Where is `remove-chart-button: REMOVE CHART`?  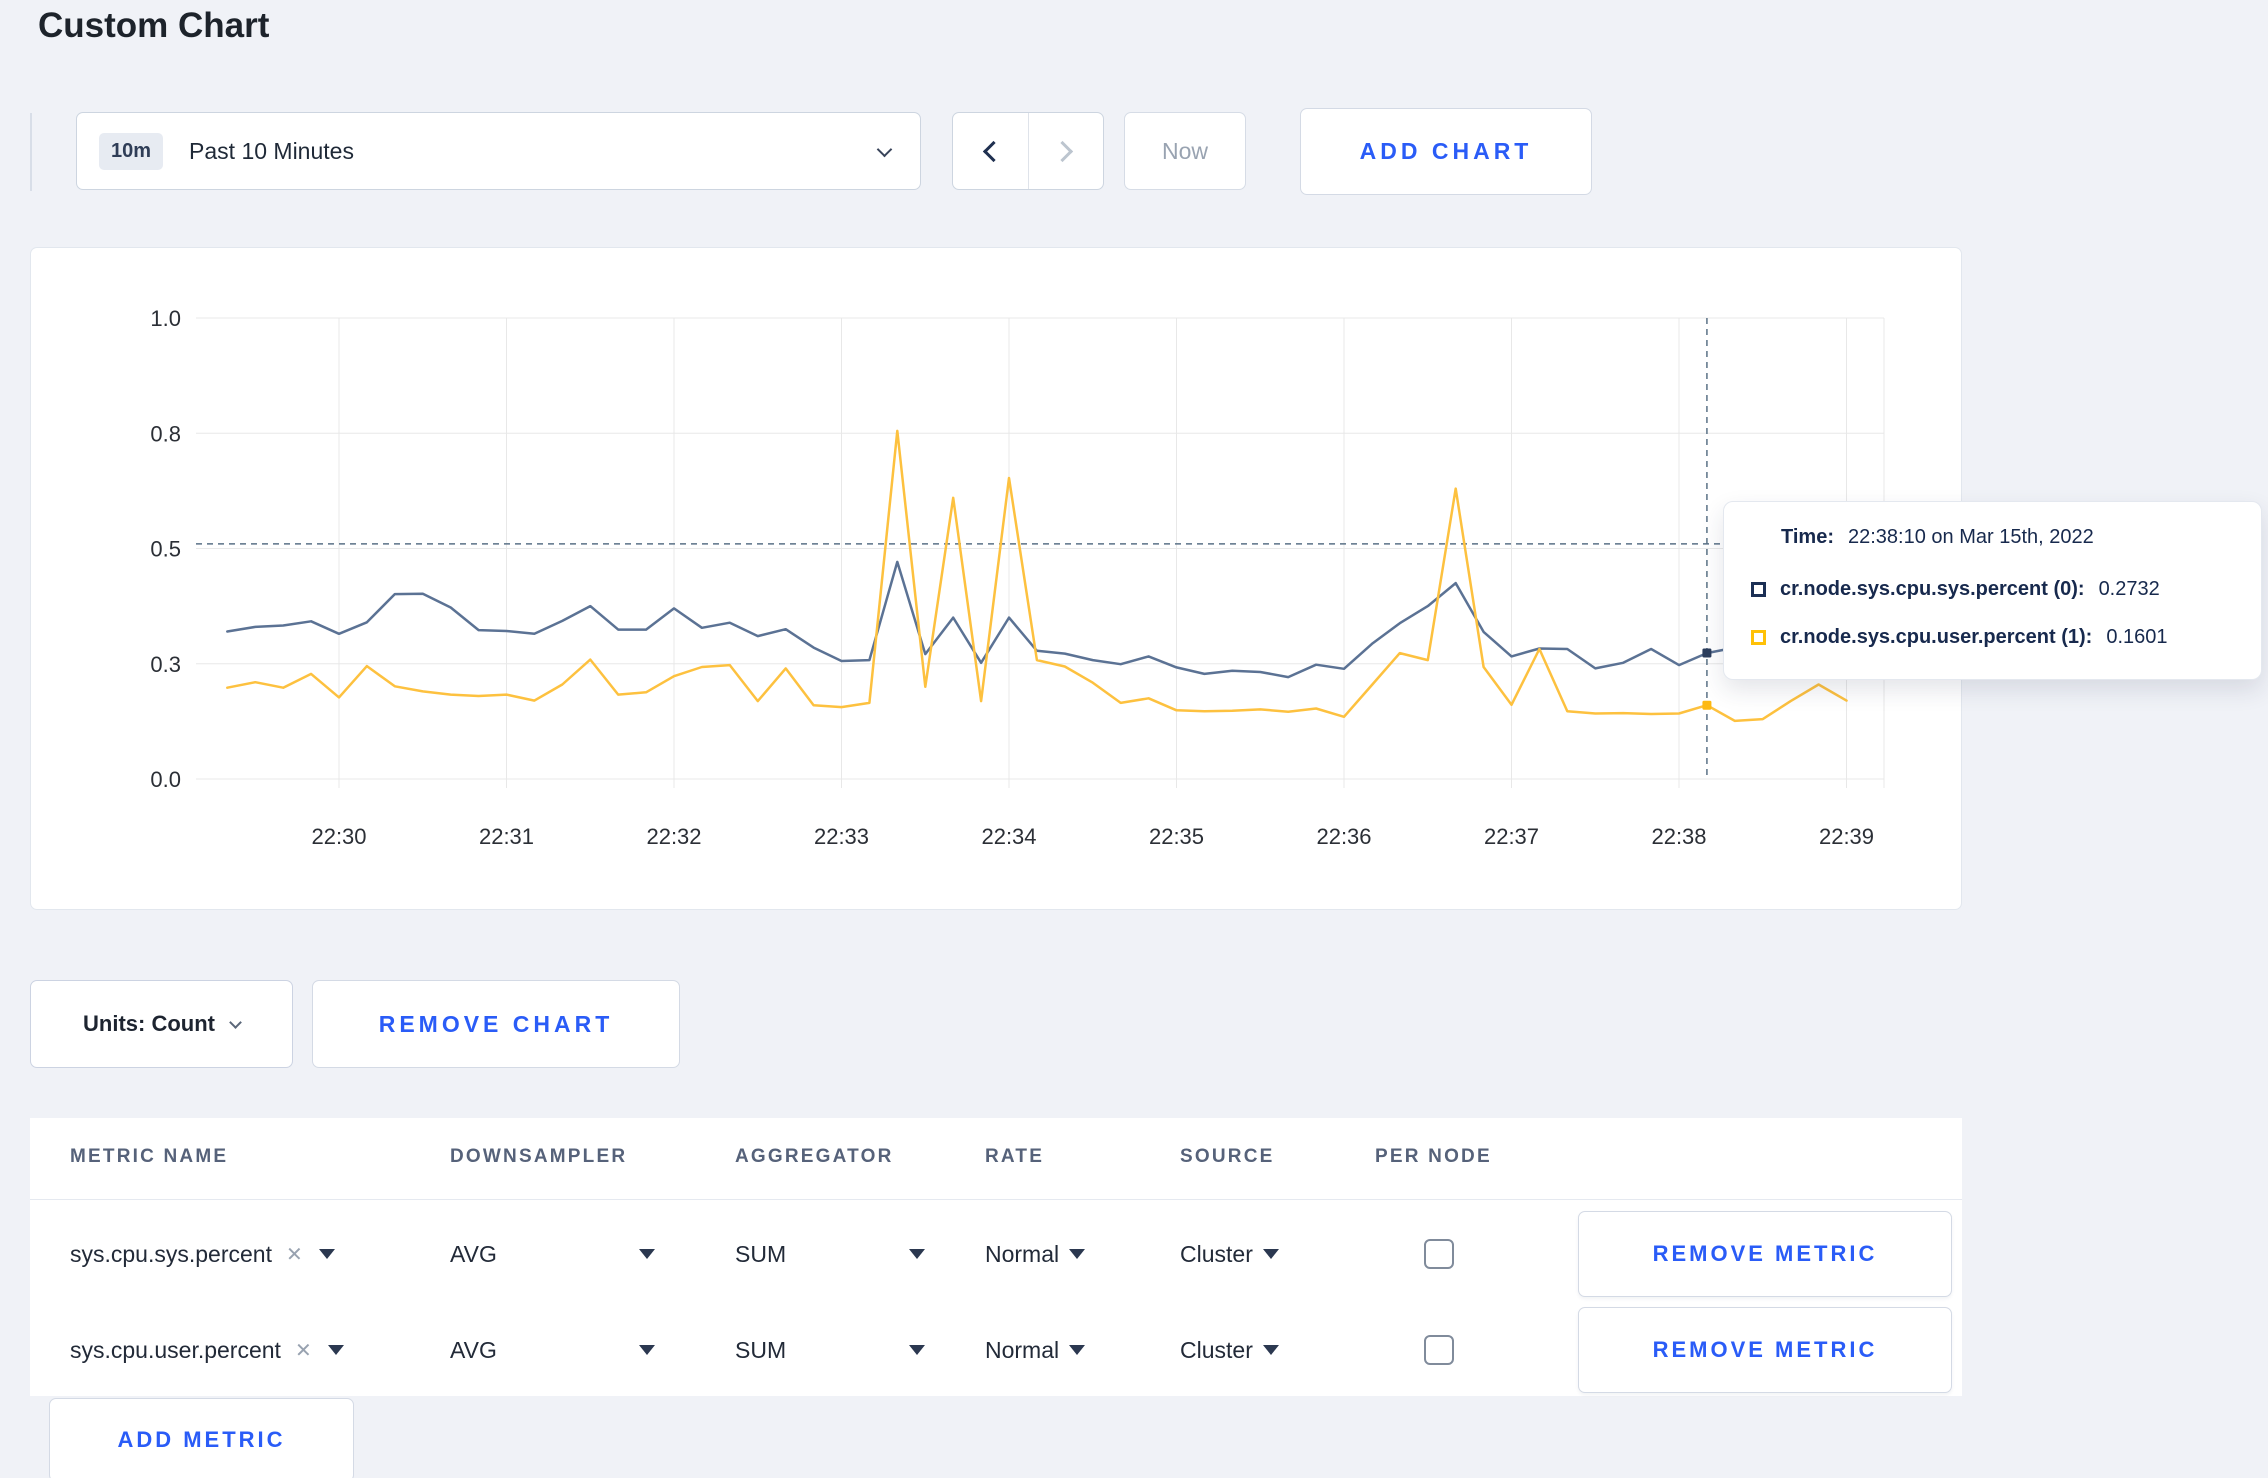
remove-chart-button: REMOVE CHART is located at coordinates (496, 1024).